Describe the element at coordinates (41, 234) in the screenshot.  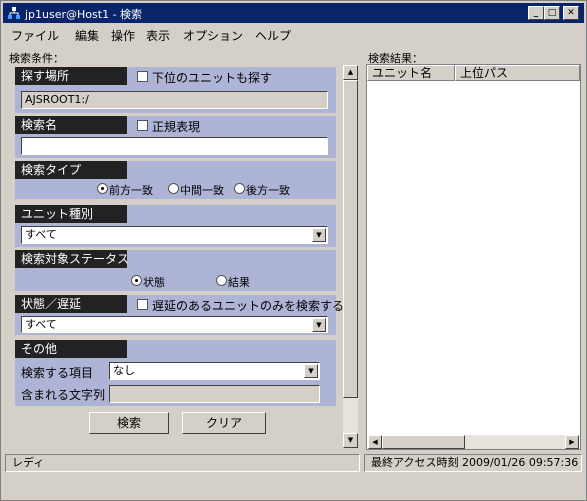
I see `unit-type-value: すべて` at that location.